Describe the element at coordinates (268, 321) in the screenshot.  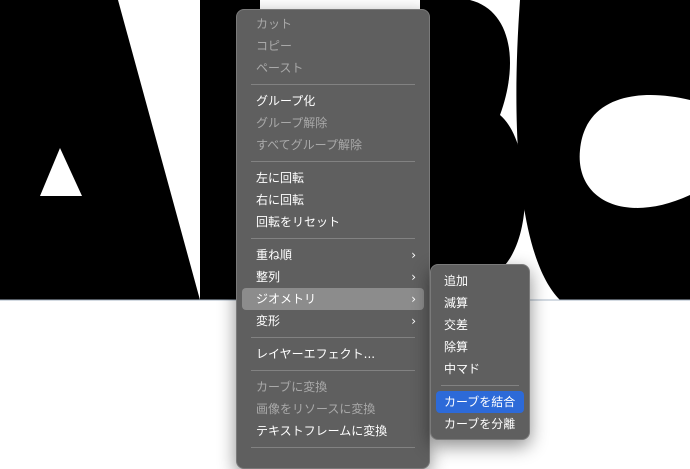
I see `menu-item-transform-label: 変形` at that location.